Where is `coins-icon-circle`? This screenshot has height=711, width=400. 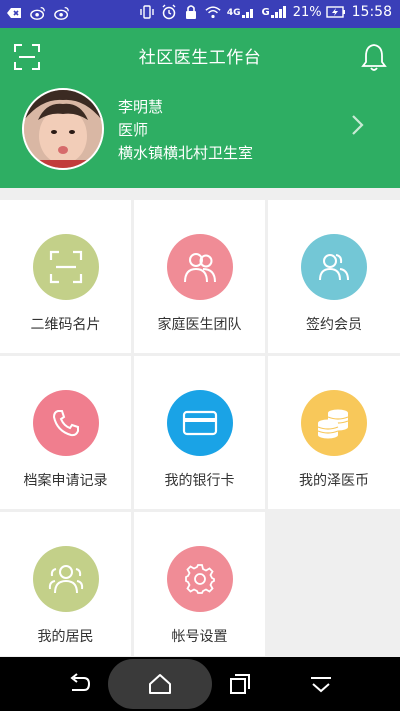 coins-icon-circle is located at coordinates (334, 423).